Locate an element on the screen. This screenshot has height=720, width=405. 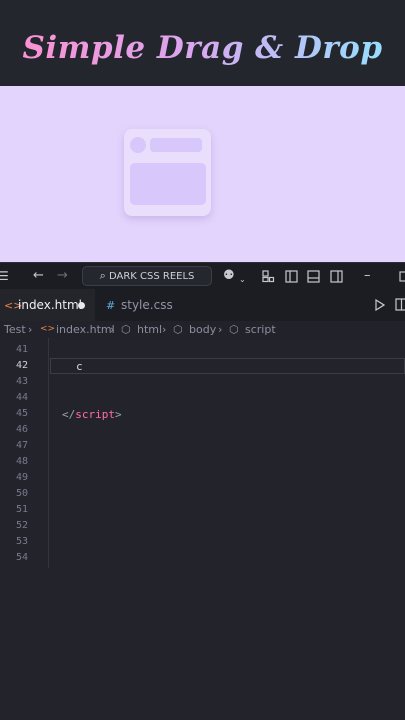
title-band: Simple Drag & Drop is located at coordinates (202, 43).